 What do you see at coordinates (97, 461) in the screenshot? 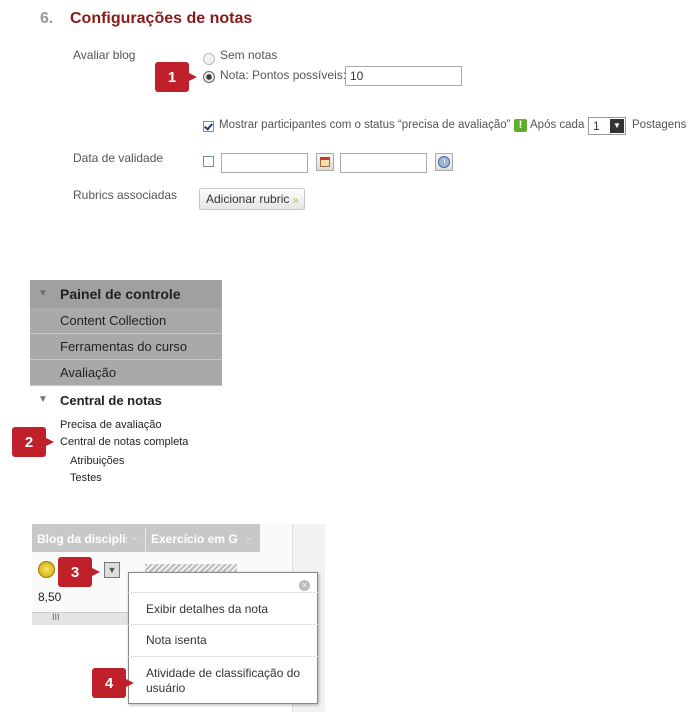
I see `nav-assignments: Atribuições` at bounding box center [97, 461].